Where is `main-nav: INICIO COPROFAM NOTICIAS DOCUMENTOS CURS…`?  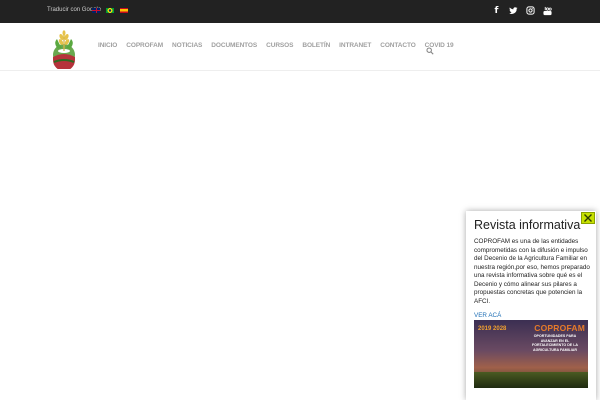 main-nav: INICIO COPROFAM NOTICIAS DOCUMENTOS CURS… is located at coordinates (276, 45).